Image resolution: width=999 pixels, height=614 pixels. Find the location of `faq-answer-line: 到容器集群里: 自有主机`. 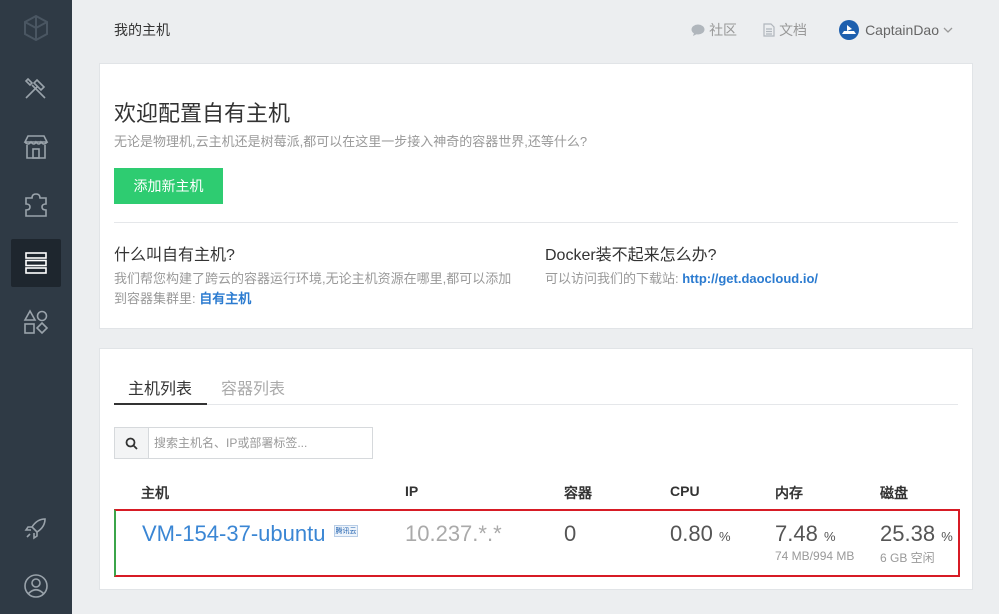

faq-answer-line: 到容器集群里: 自有主机 is located at coordinates (324, 299).